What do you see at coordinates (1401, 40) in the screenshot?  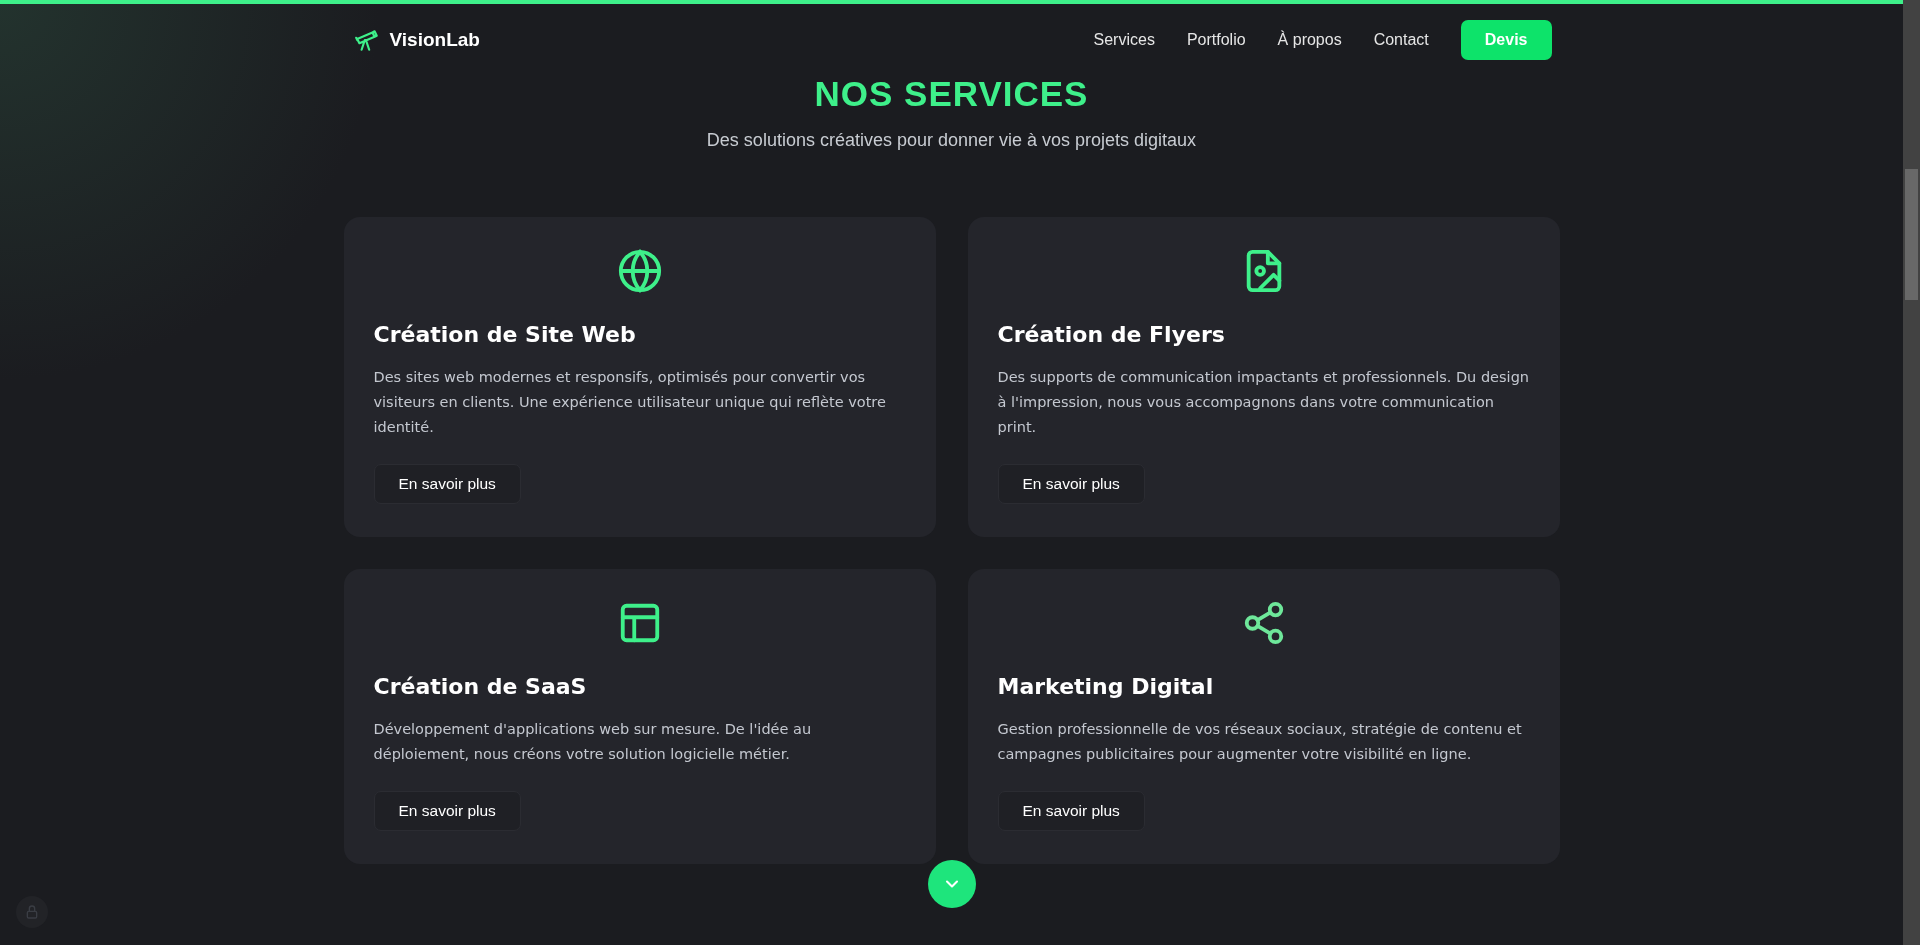 I see `nav-link: Contact` at bounding box center [1401, 40].